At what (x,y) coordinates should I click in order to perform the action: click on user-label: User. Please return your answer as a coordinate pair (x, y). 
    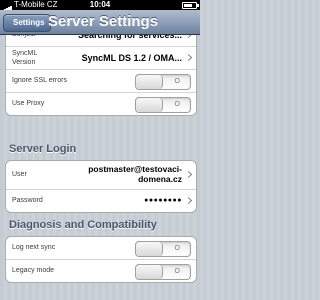
    Looking at the image, I should click on (19, 174).